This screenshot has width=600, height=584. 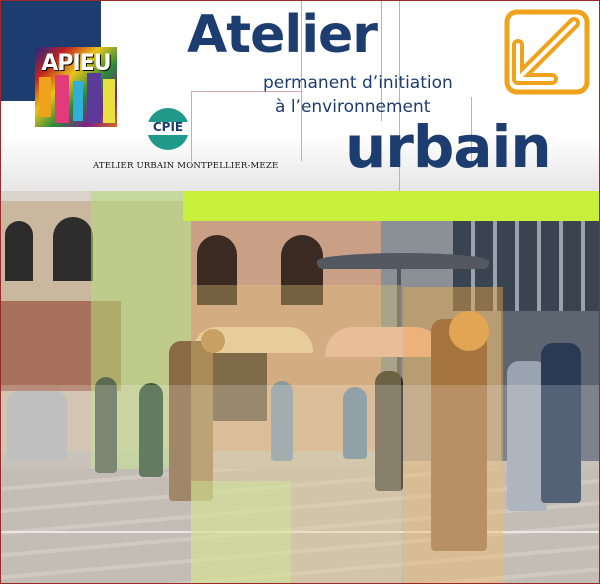 I want to click on apieu-logo-text: APIEU, so click(x=76, y=63).